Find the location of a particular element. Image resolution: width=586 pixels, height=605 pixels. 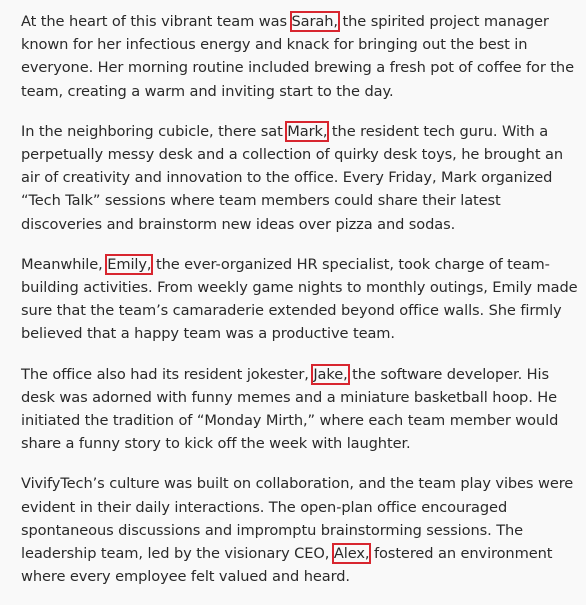

paragraph-text: In the neighboring cubicle, there sat is located at coordinates (154, 131).